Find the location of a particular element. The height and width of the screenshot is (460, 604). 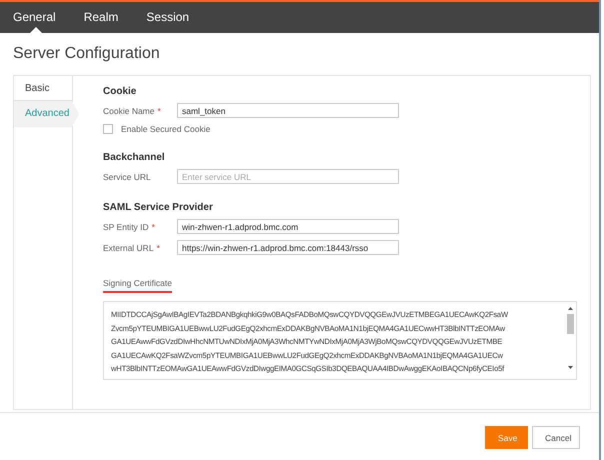

checkbox is located at coordinates (108, 129).